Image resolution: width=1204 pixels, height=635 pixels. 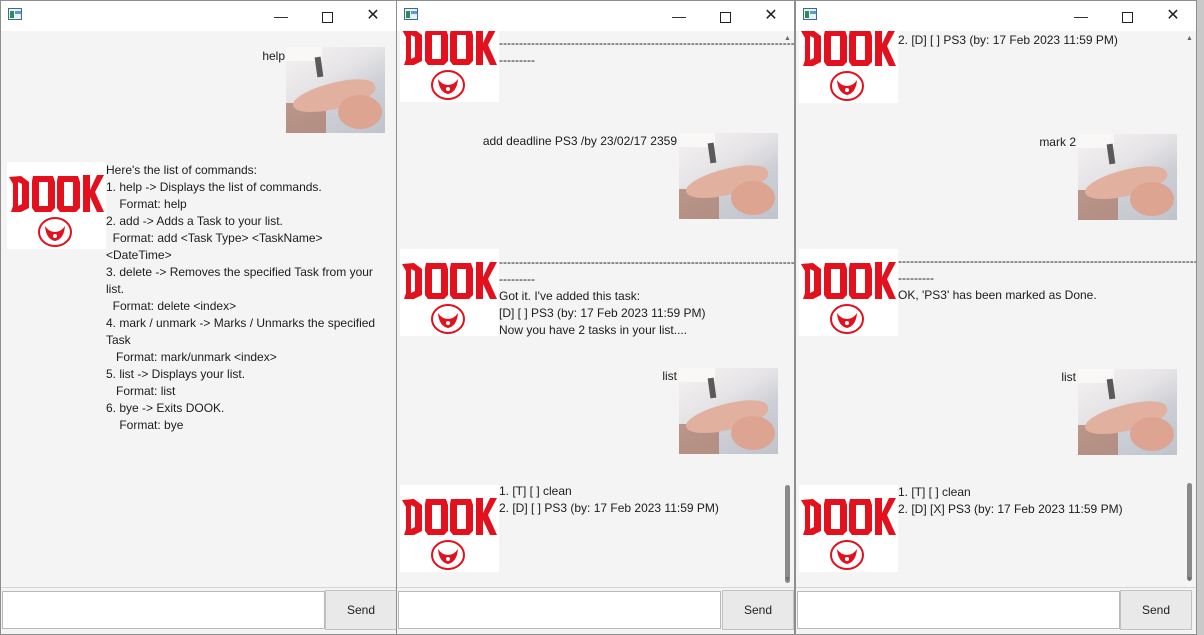 I want to click on user-message-text: help, so click(x=273, y=56).